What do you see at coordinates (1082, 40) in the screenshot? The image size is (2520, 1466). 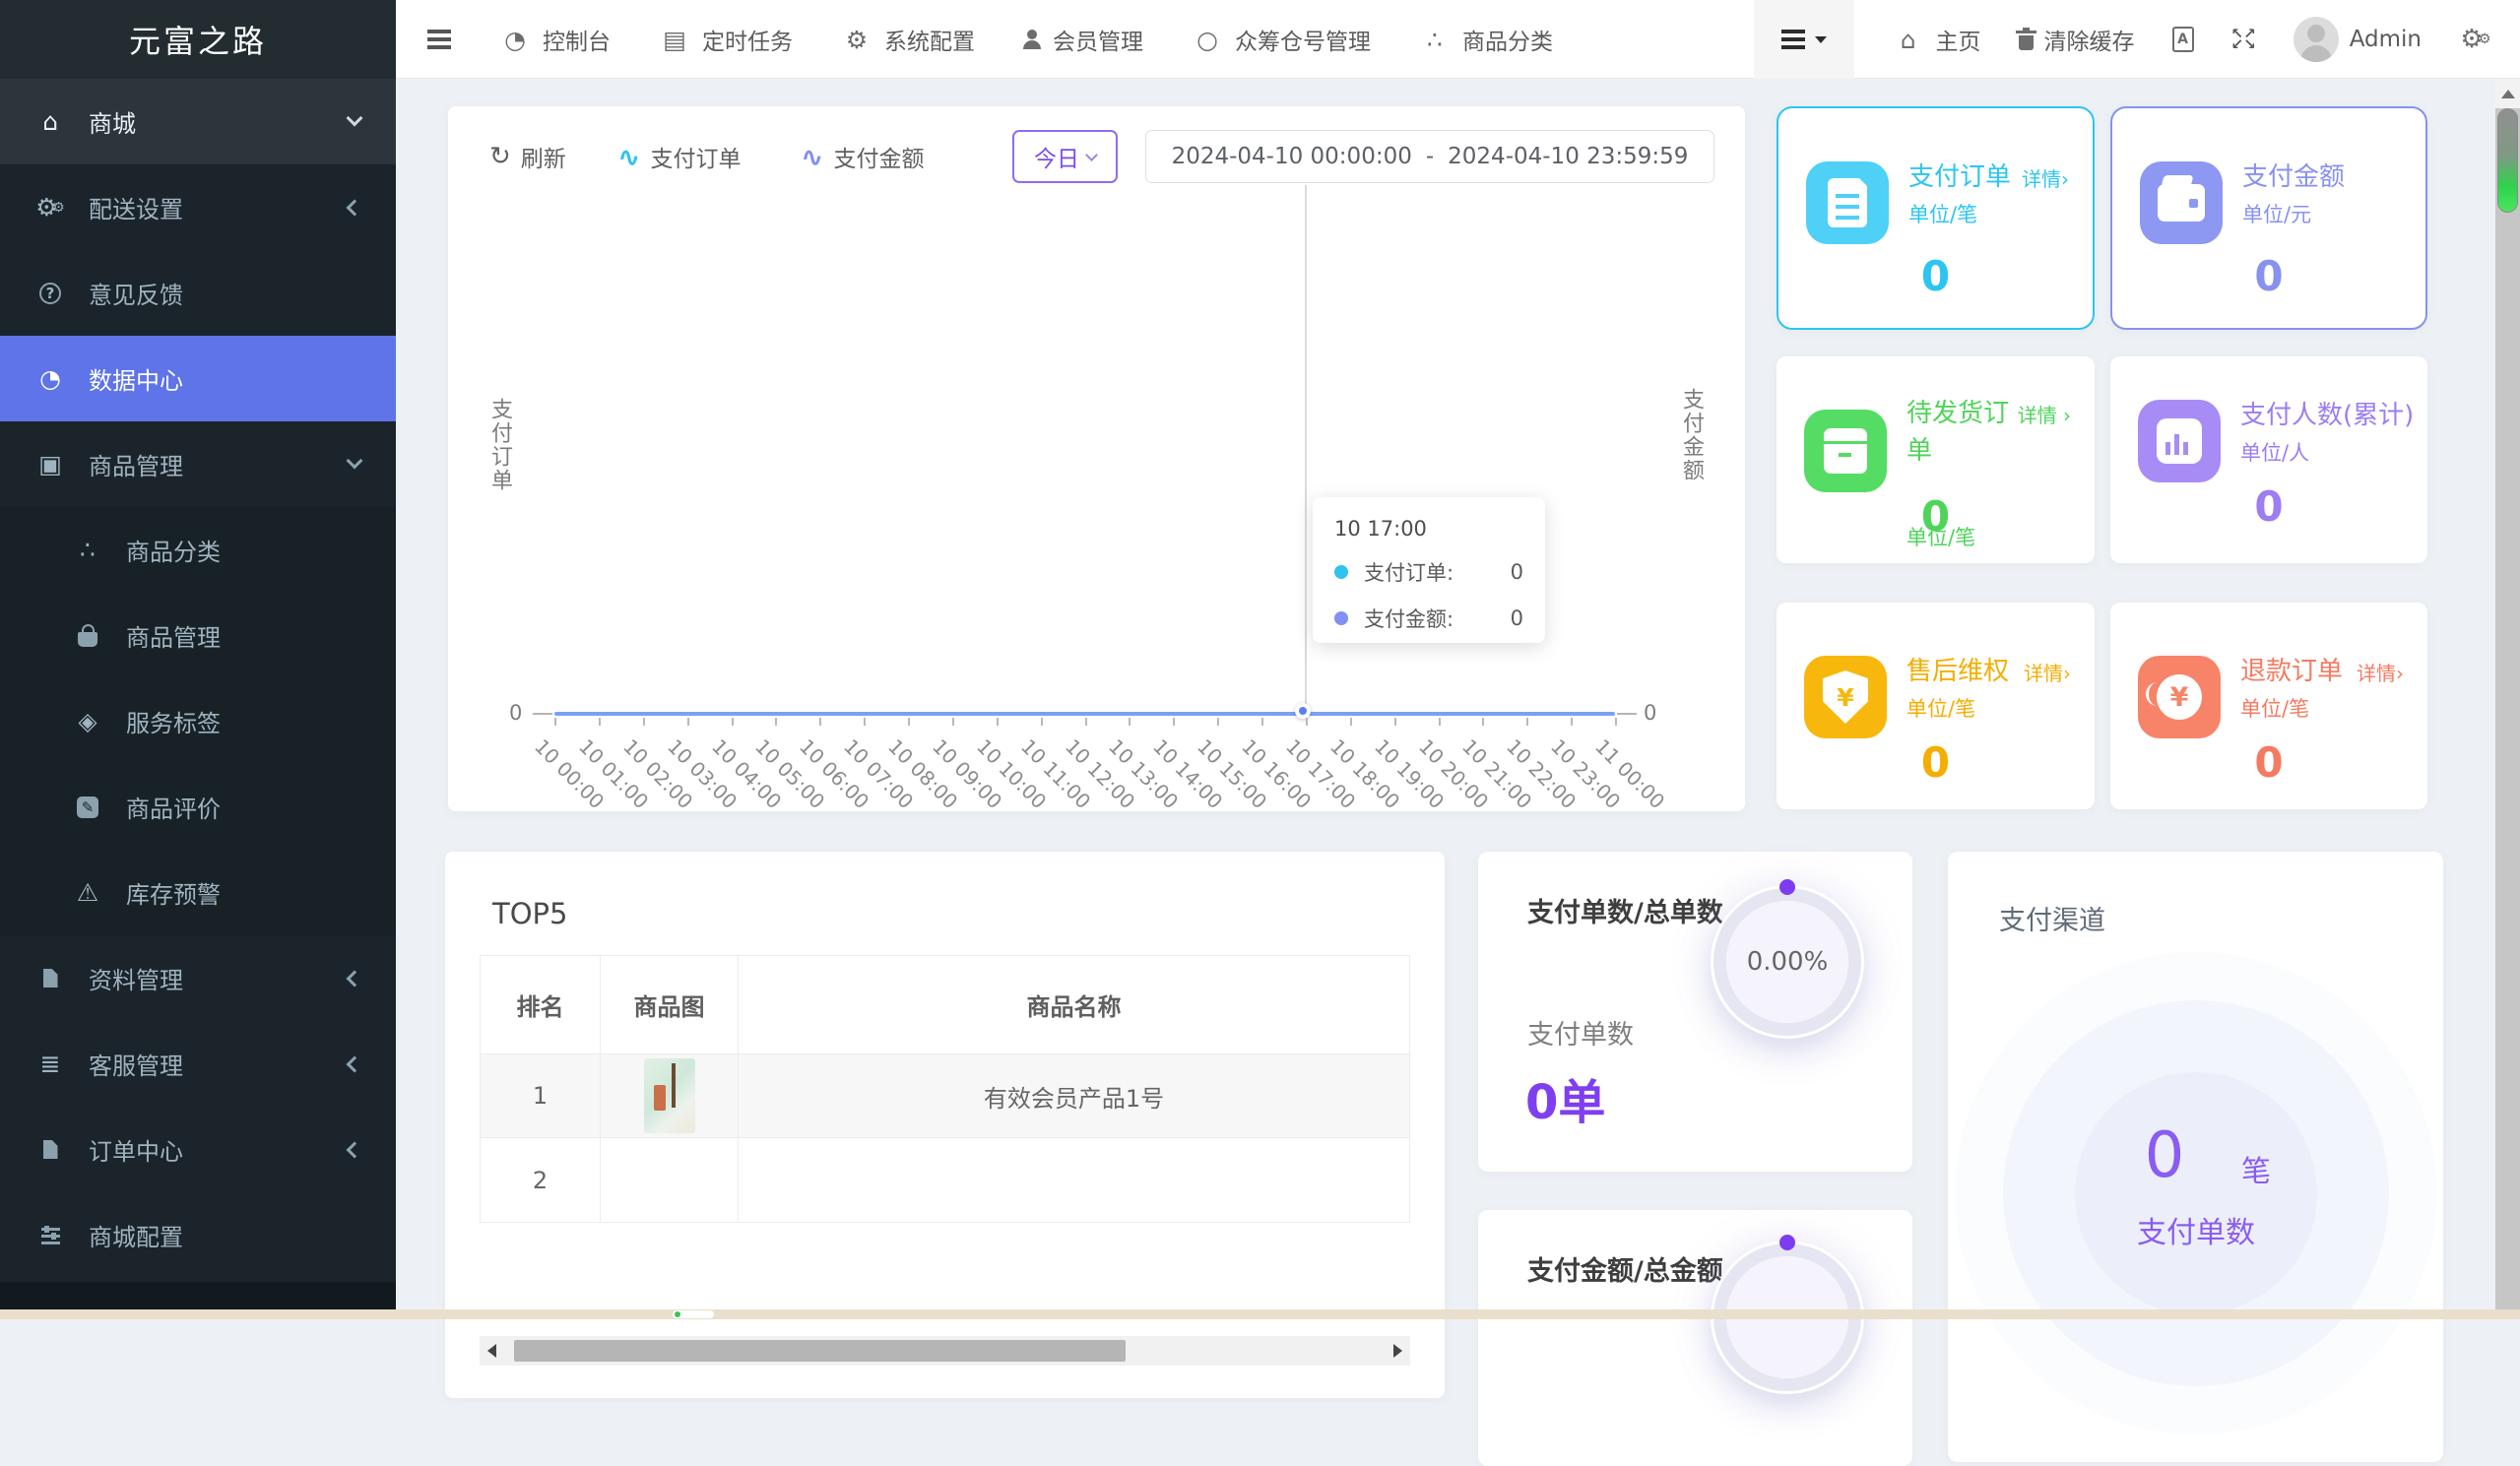 I see `nav-link-member-management: 会员管理` at bounding box center [1082, 40].